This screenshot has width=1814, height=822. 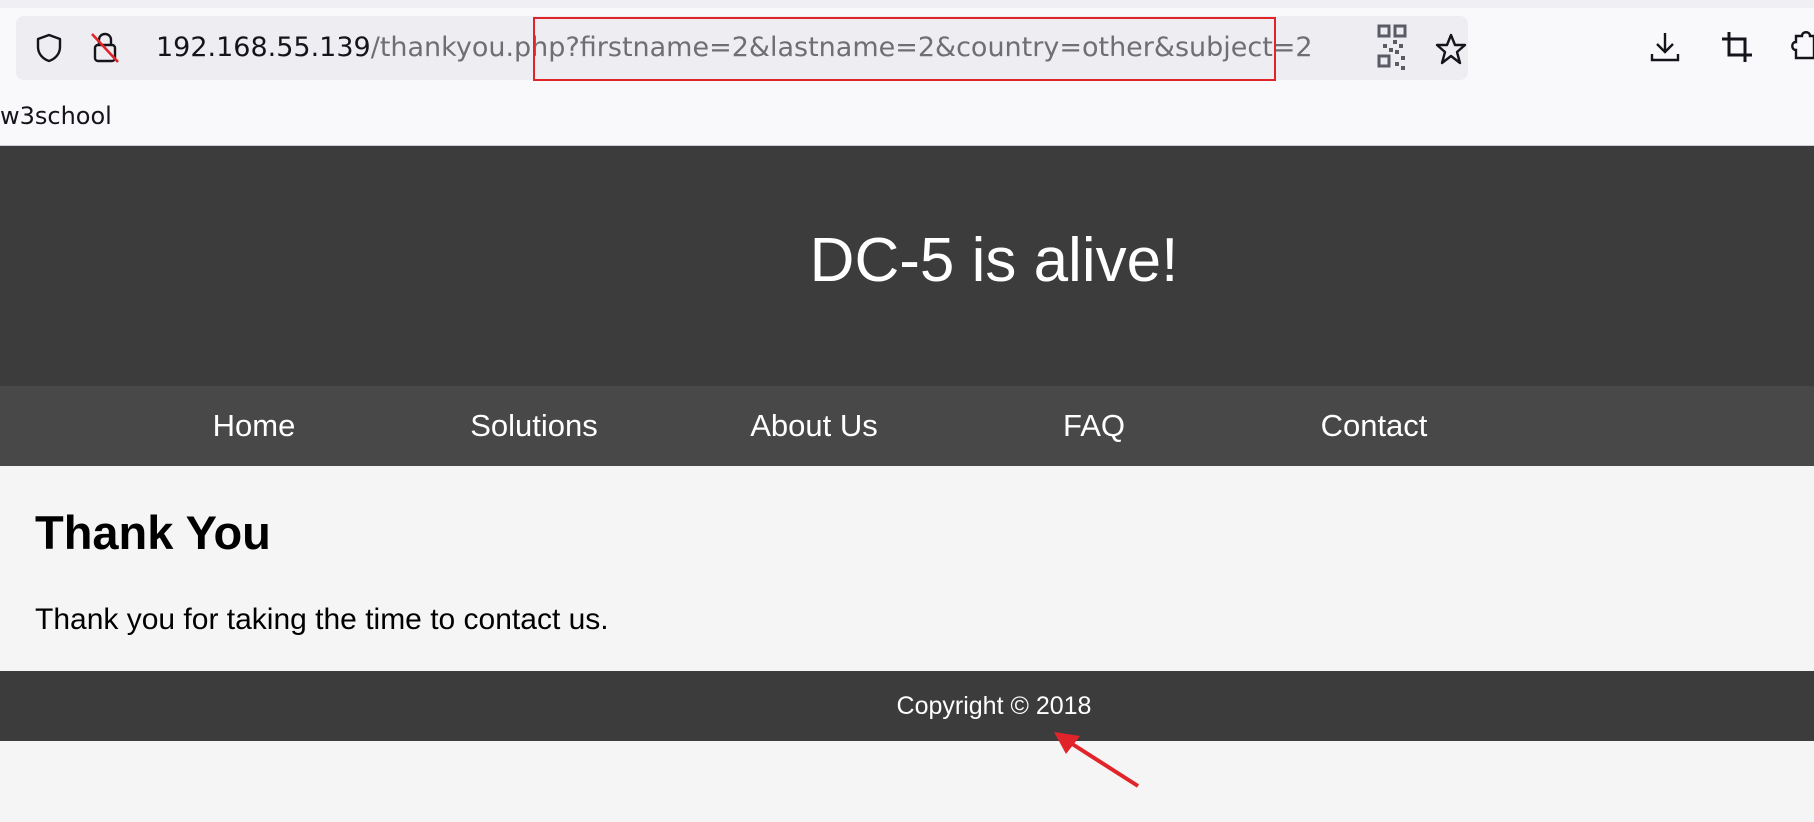 What do you see at coordinates (1094, 426) in the screenshot?
I see `nav-faq: FAQ` at bounding box center [1094, 426].